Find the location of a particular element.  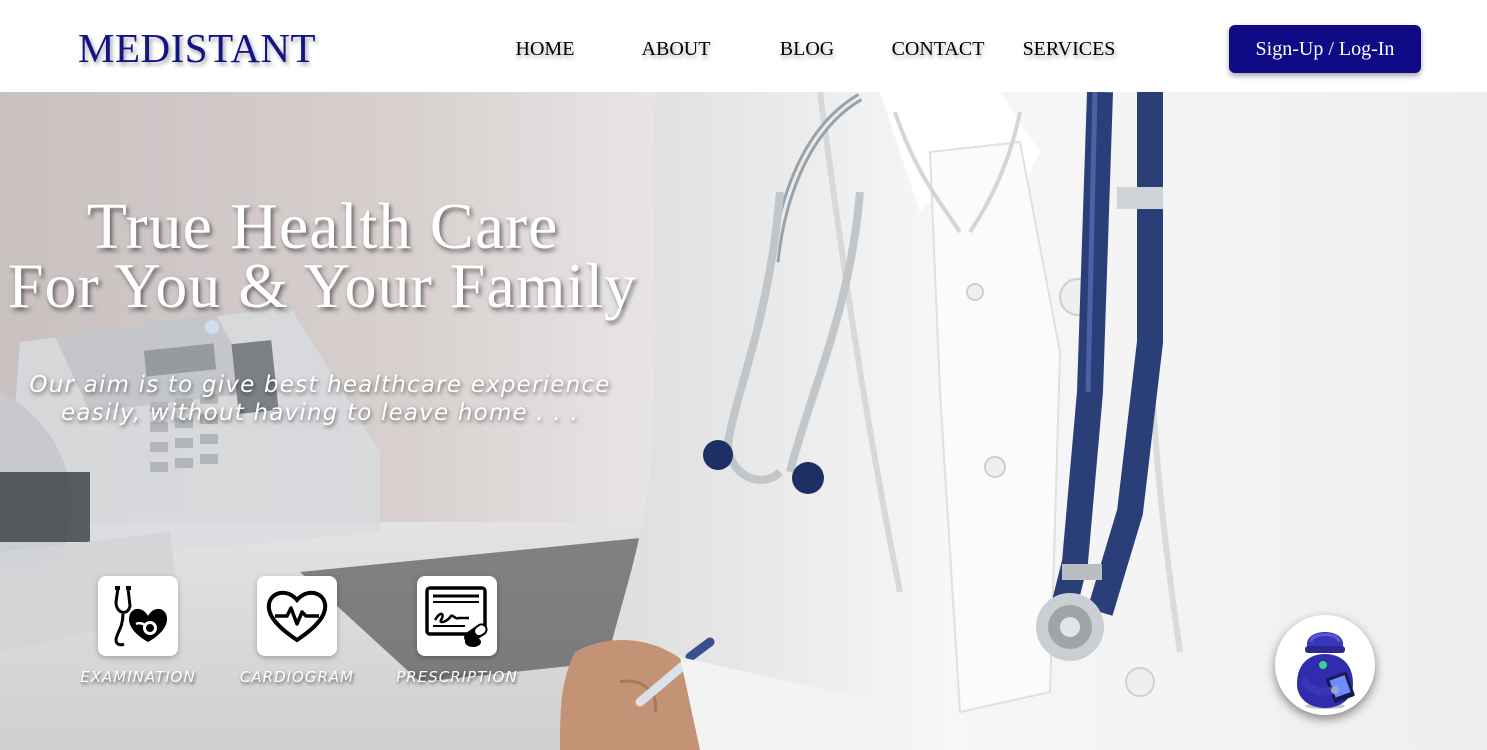

feature-cardiogram: CARDIOGRAM is located at coordinates (297, 636).